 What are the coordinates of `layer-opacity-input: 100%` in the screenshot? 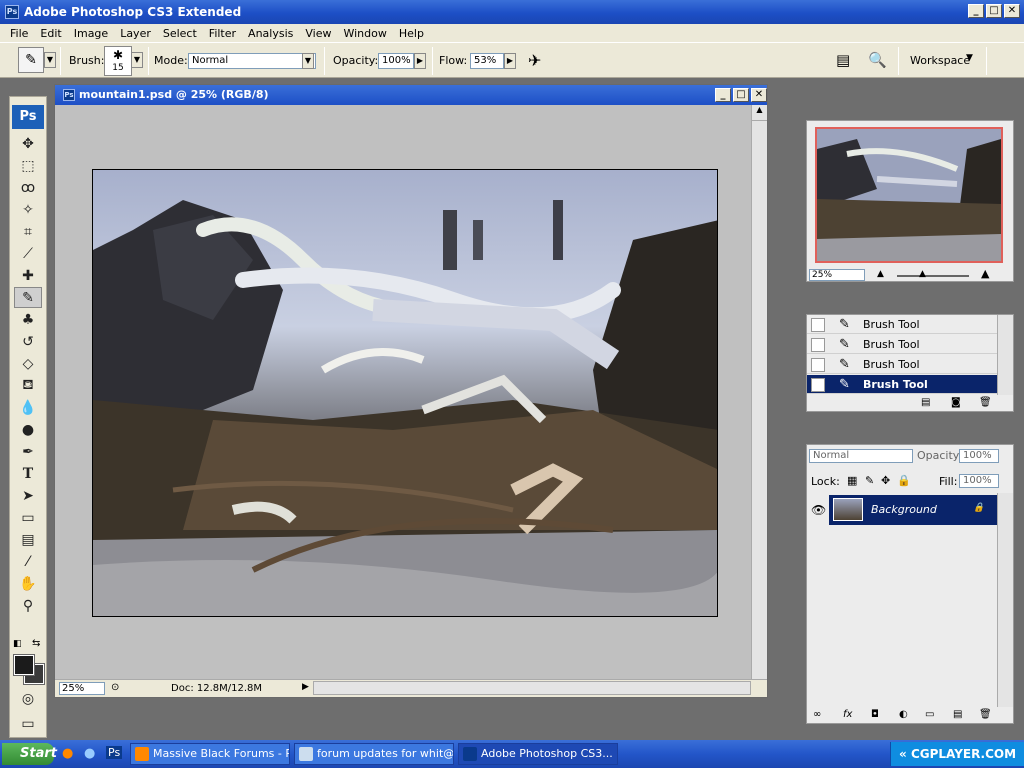 It's located at (979, 456).